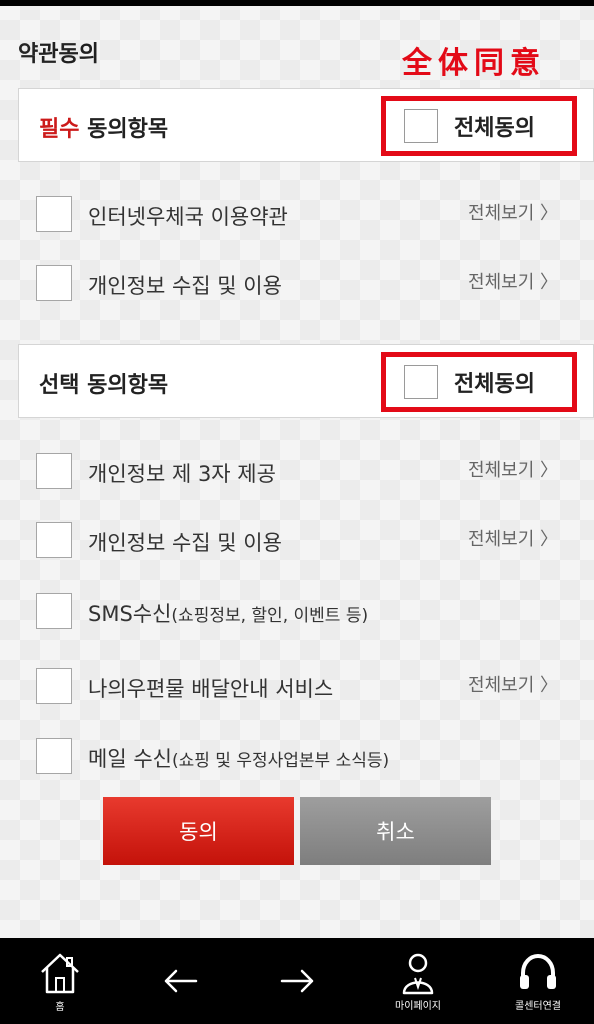 The image size is (594, 1024). I want to click on nav-forward, so click(298, 981).